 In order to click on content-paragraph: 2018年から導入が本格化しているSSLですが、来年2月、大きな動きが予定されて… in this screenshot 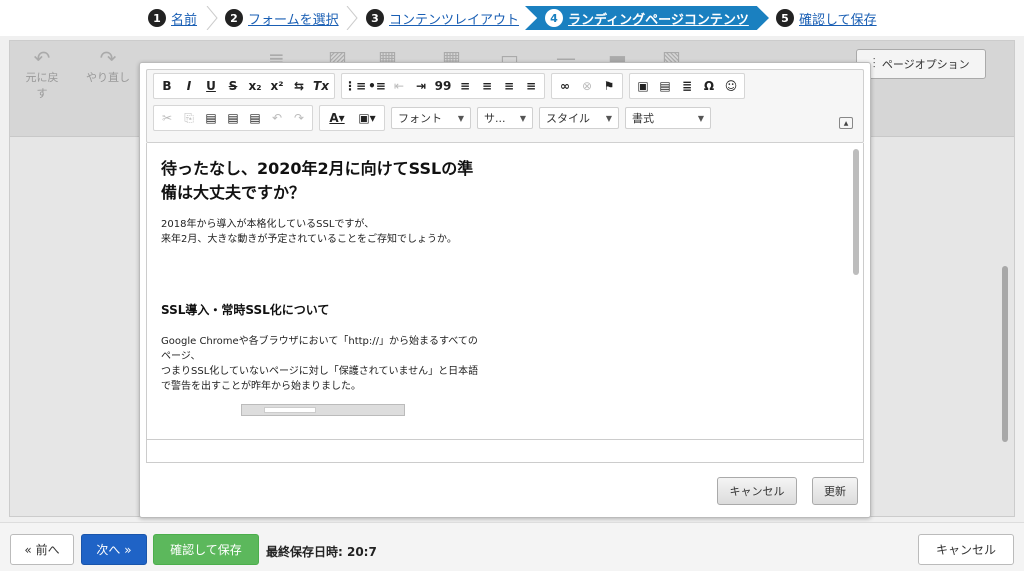, I will do `click(321, 232)`.